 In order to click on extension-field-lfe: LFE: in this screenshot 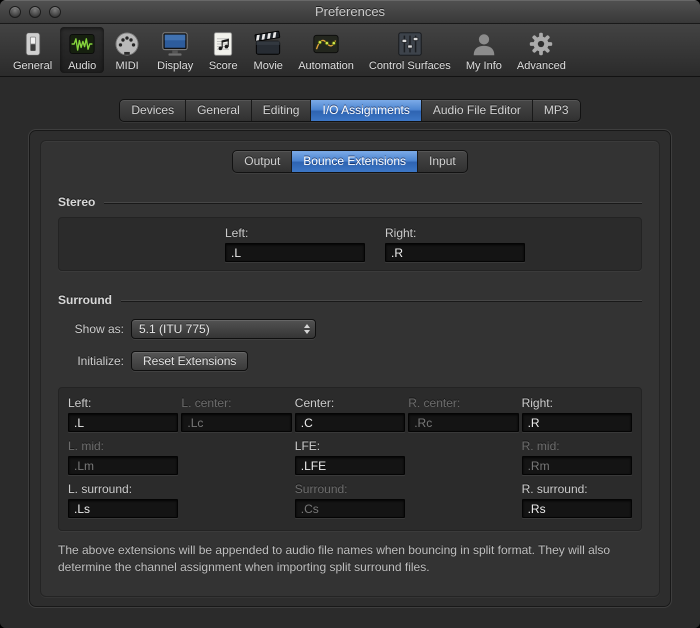, I will do `click(350, 457)`.